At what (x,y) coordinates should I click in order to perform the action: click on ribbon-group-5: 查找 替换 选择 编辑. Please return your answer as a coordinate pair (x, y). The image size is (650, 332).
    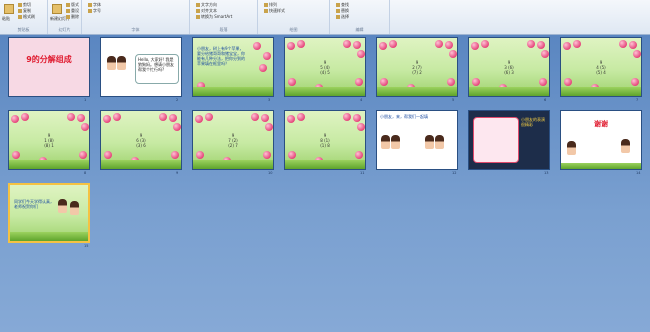
    Looking at the image, I should click on (360, 17).